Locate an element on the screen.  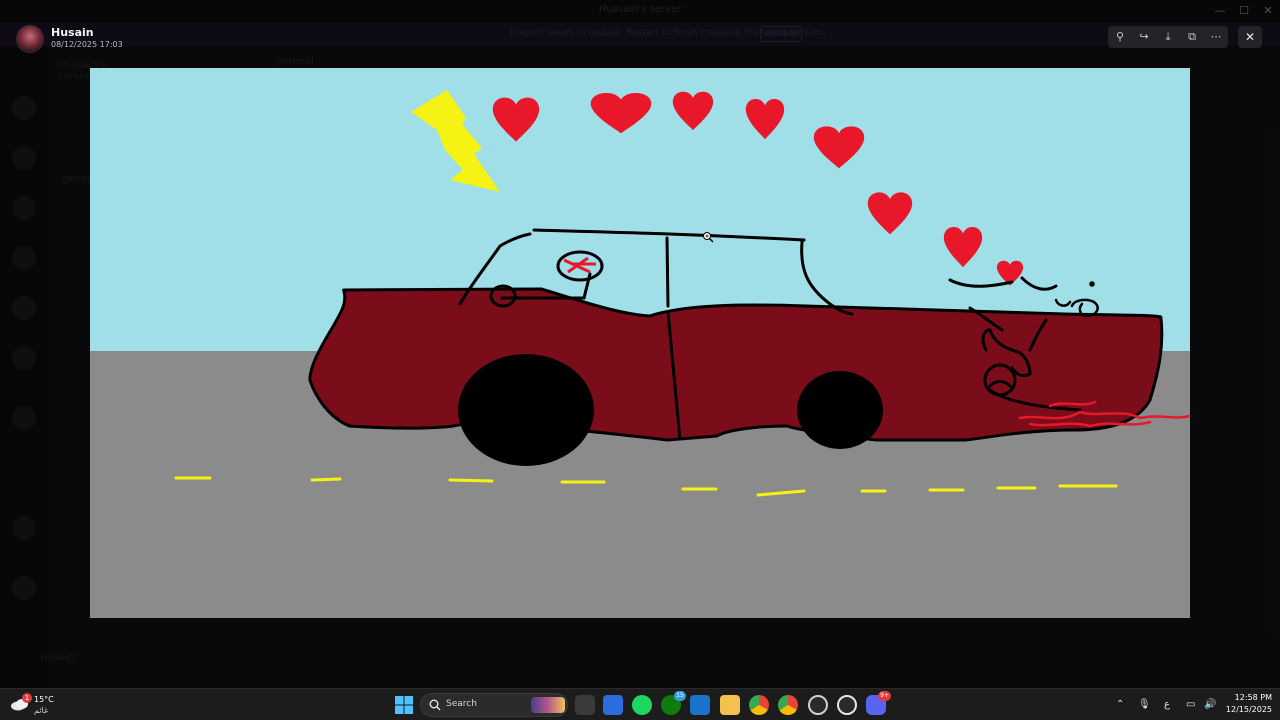
more-icon: ⋯ is located at coordinates (1216, 37).